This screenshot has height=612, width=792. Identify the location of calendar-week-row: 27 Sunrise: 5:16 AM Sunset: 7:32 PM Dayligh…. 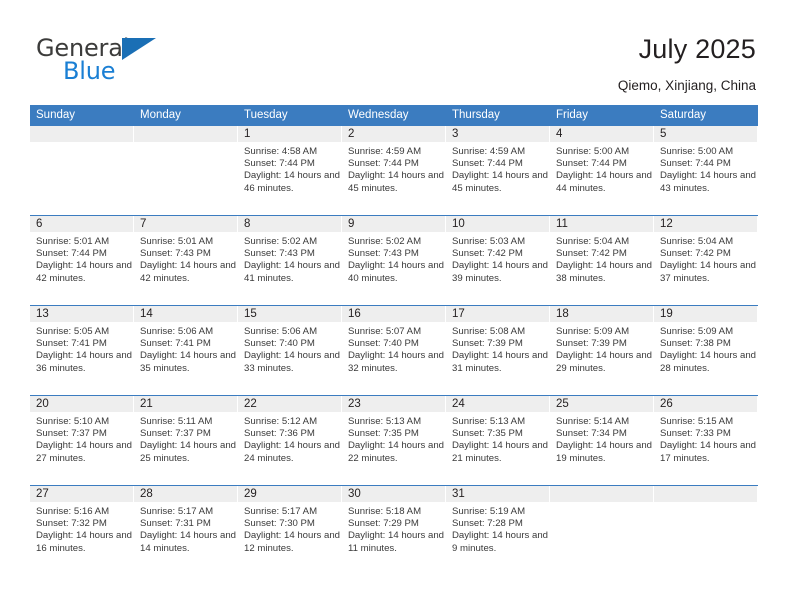
(394, 530).